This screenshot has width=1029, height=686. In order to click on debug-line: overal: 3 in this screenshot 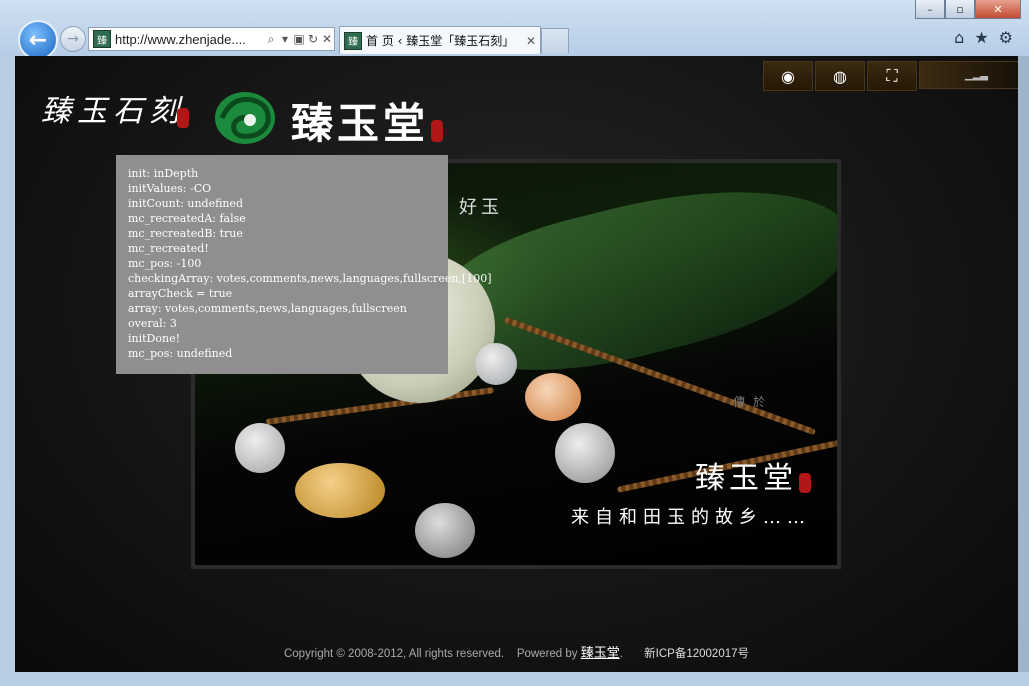, I will do `click(152, 323)`.